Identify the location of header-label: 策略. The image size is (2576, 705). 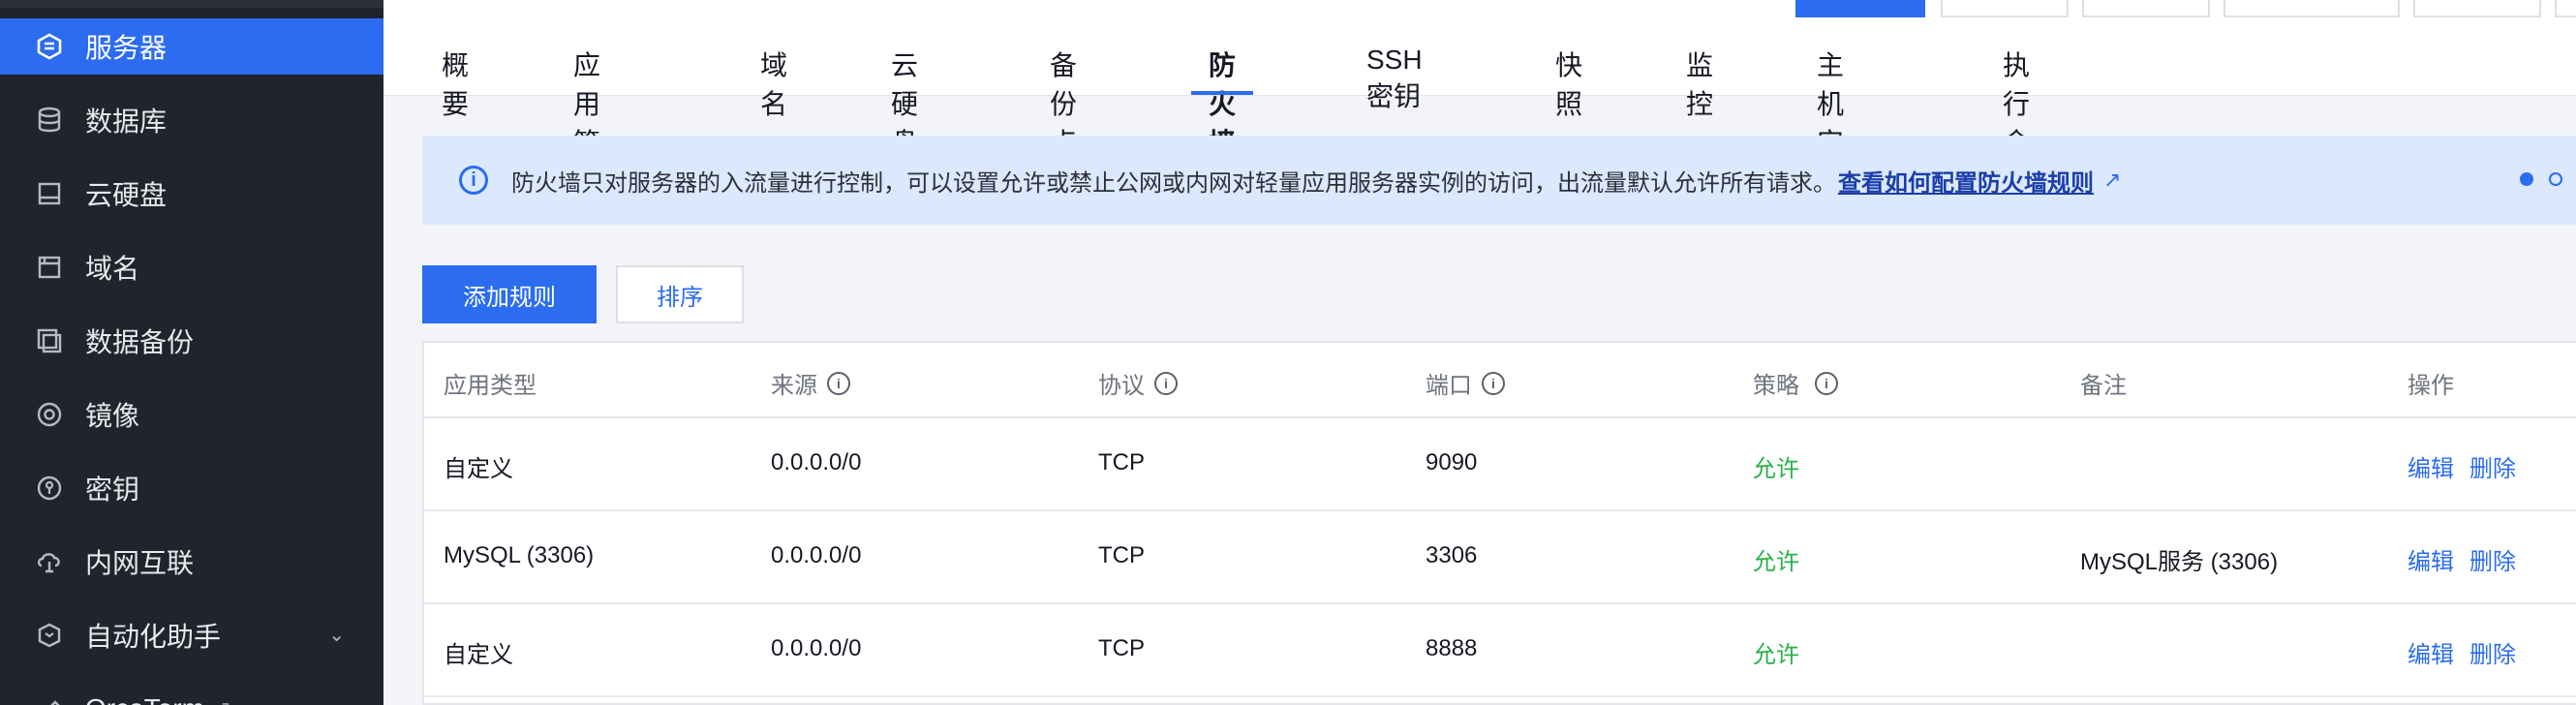
(1776, 386).